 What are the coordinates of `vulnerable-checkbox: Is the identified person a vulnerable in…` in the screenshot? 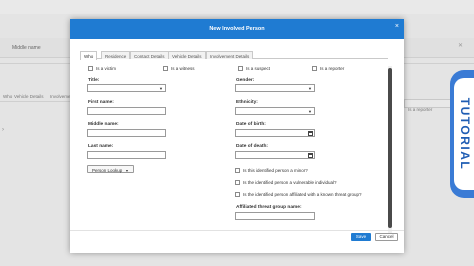 It's located at (286, 182).